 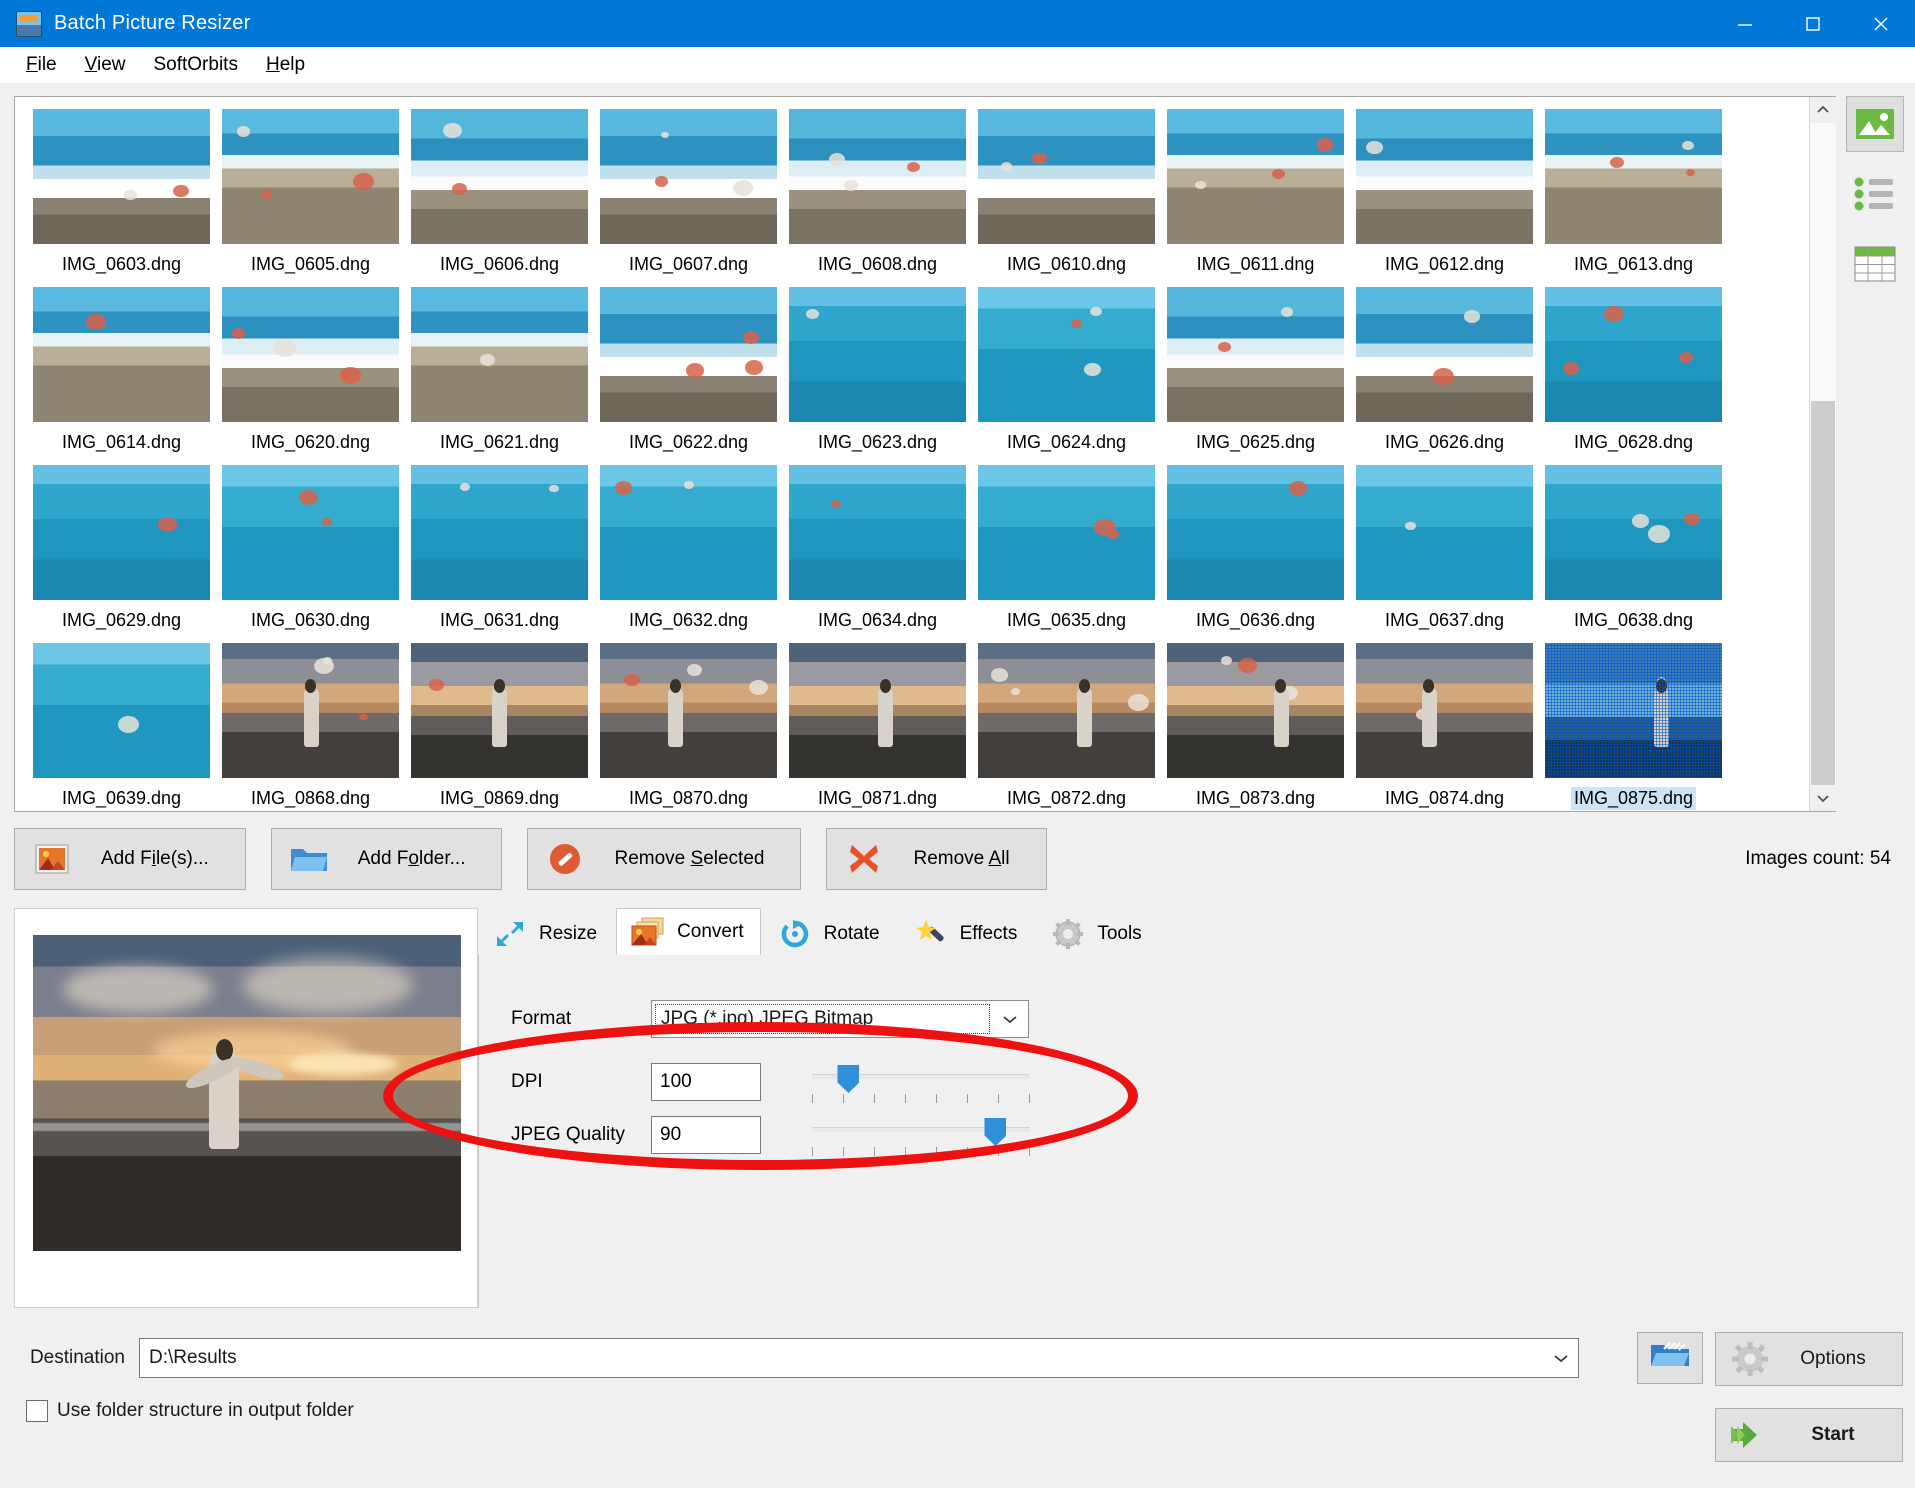 I want to click on menu-softorbits: SoftOrbits, so click(x=195, y=65).